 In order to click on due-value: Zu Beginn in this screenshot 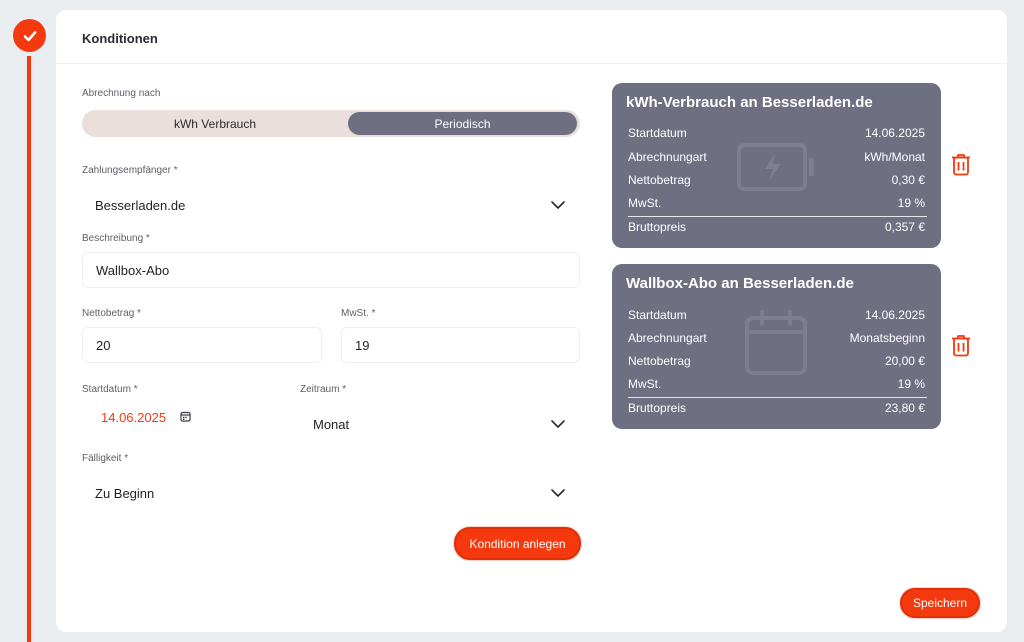, I will do `click(125, 493)`.